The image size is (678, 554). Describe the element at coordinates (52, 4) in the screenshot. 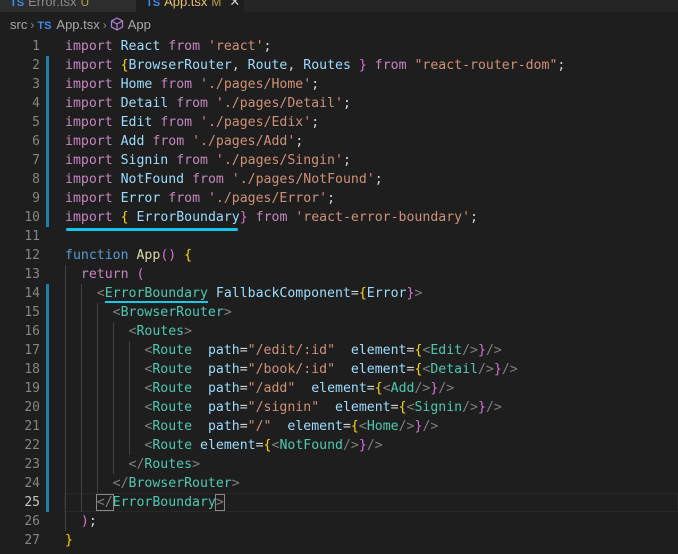

I see `tab-label: Error.tsx` at that location.